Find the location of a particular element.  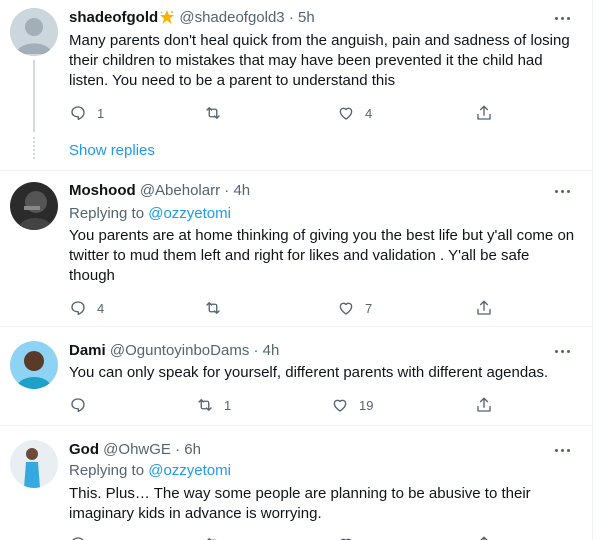

like-button is located at coordinates (346, 537).